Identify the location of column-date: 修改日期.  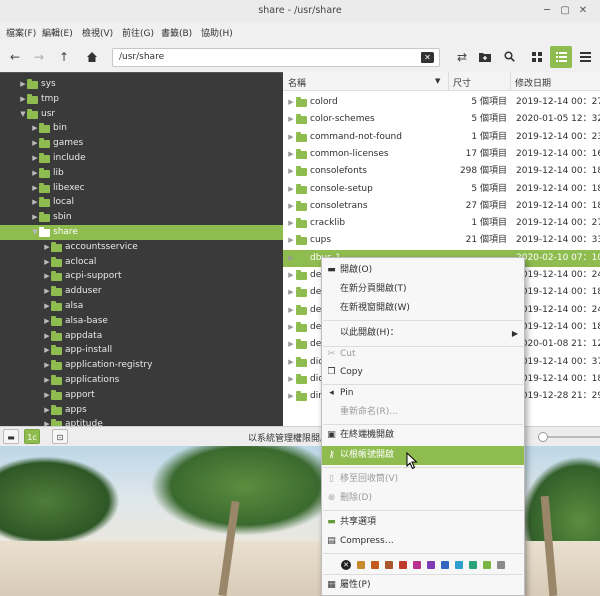
(533, 82).